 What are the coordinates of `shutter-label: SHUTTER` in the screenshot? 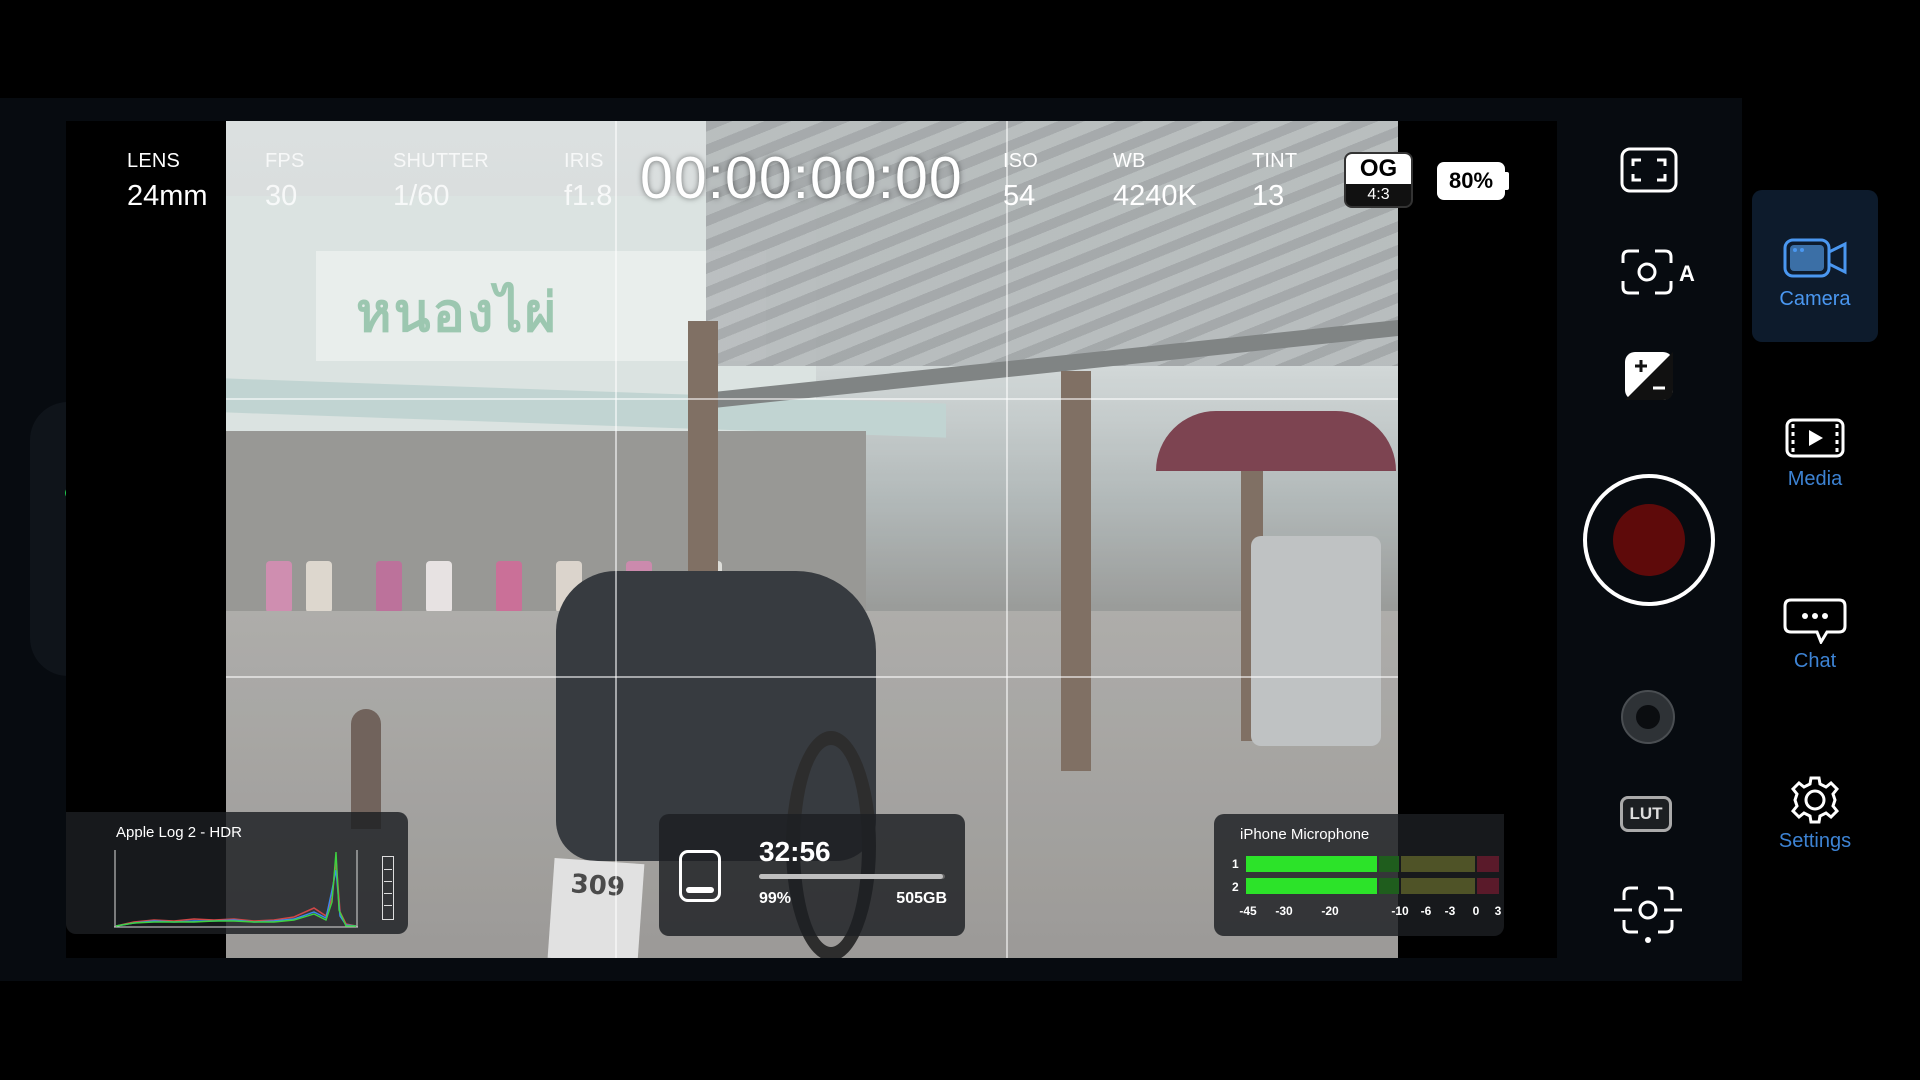 It's located at (441, 161).